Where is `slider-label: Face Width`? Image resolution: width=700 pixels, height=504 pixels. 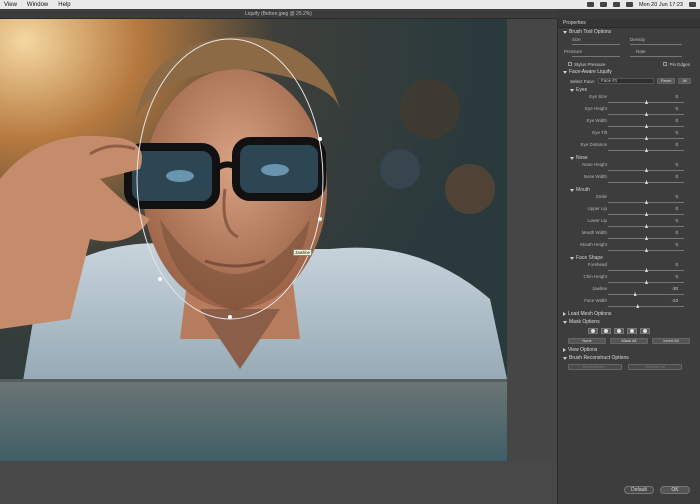 slider-label: Face Width is located at coordinates (595, 300).